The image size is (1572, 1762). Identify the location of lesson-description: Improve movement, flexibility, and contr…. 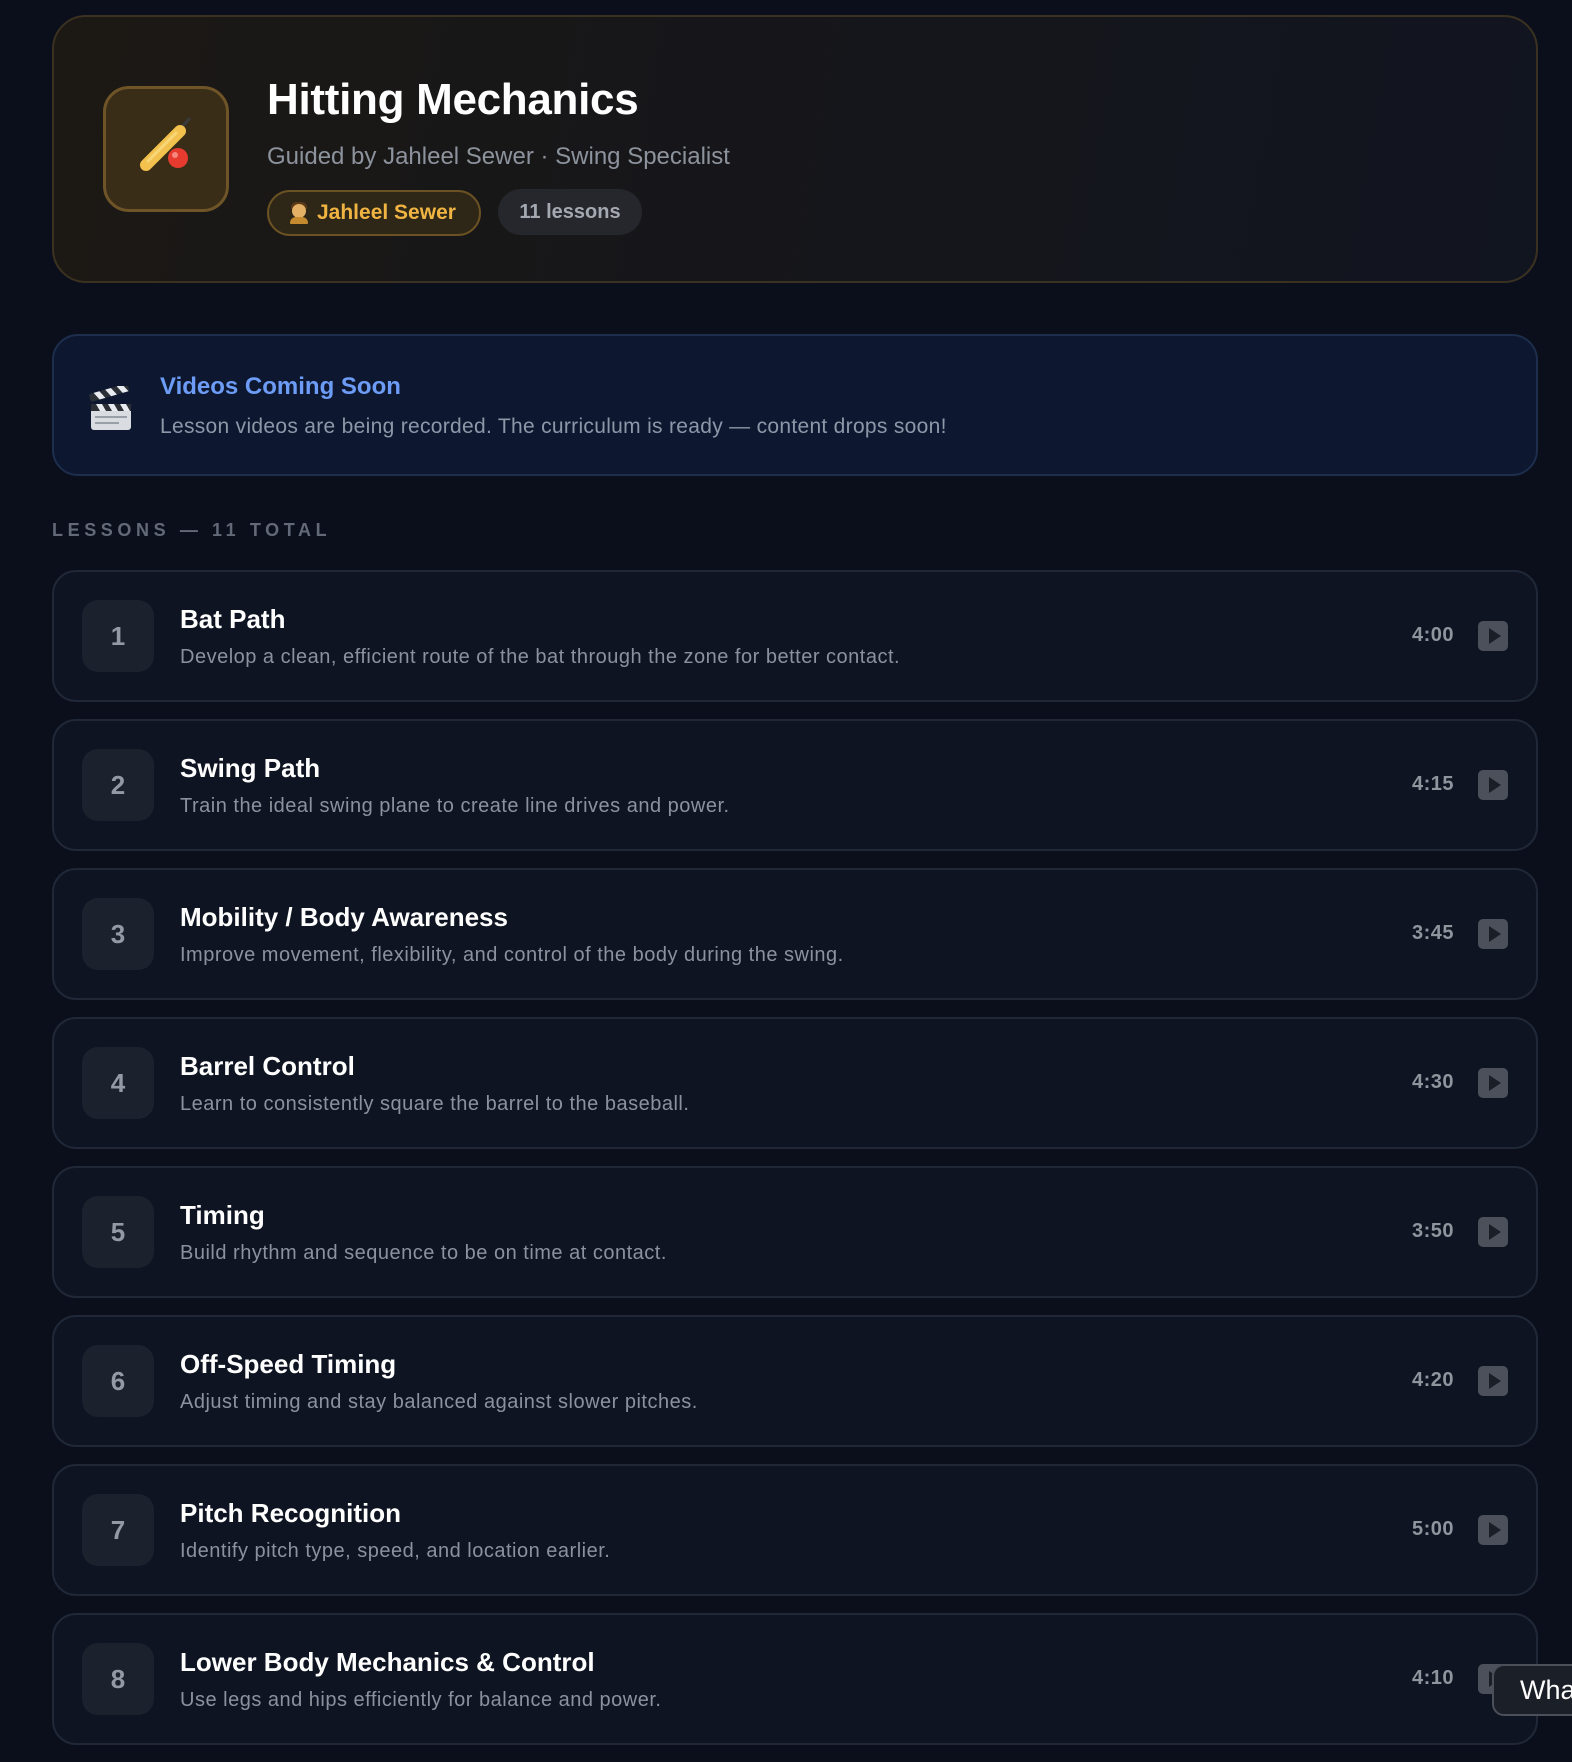
(512, 955).